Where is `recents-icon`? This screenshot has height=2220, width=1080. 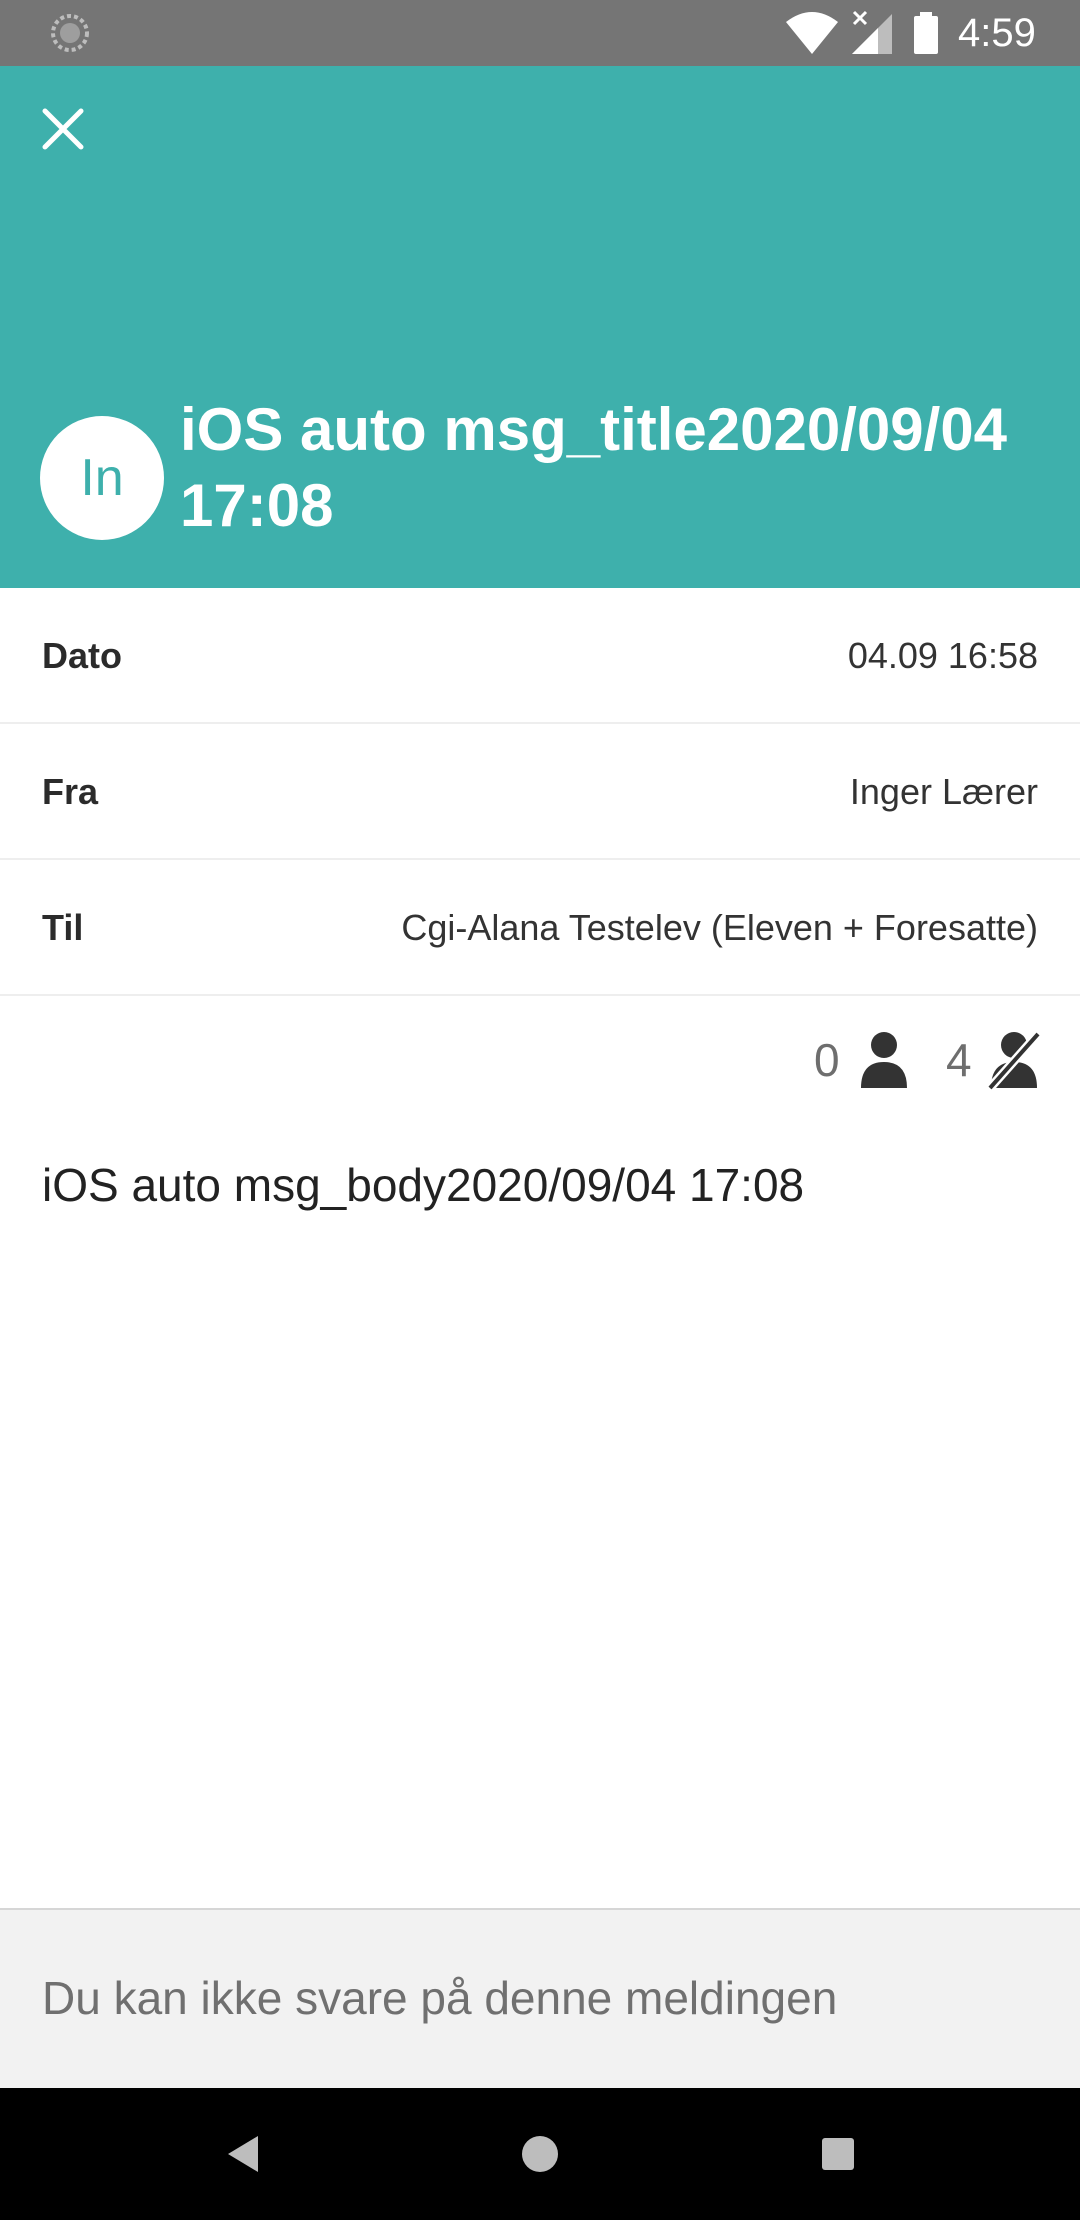 recents-icon is located at coordinates (838, 2154).